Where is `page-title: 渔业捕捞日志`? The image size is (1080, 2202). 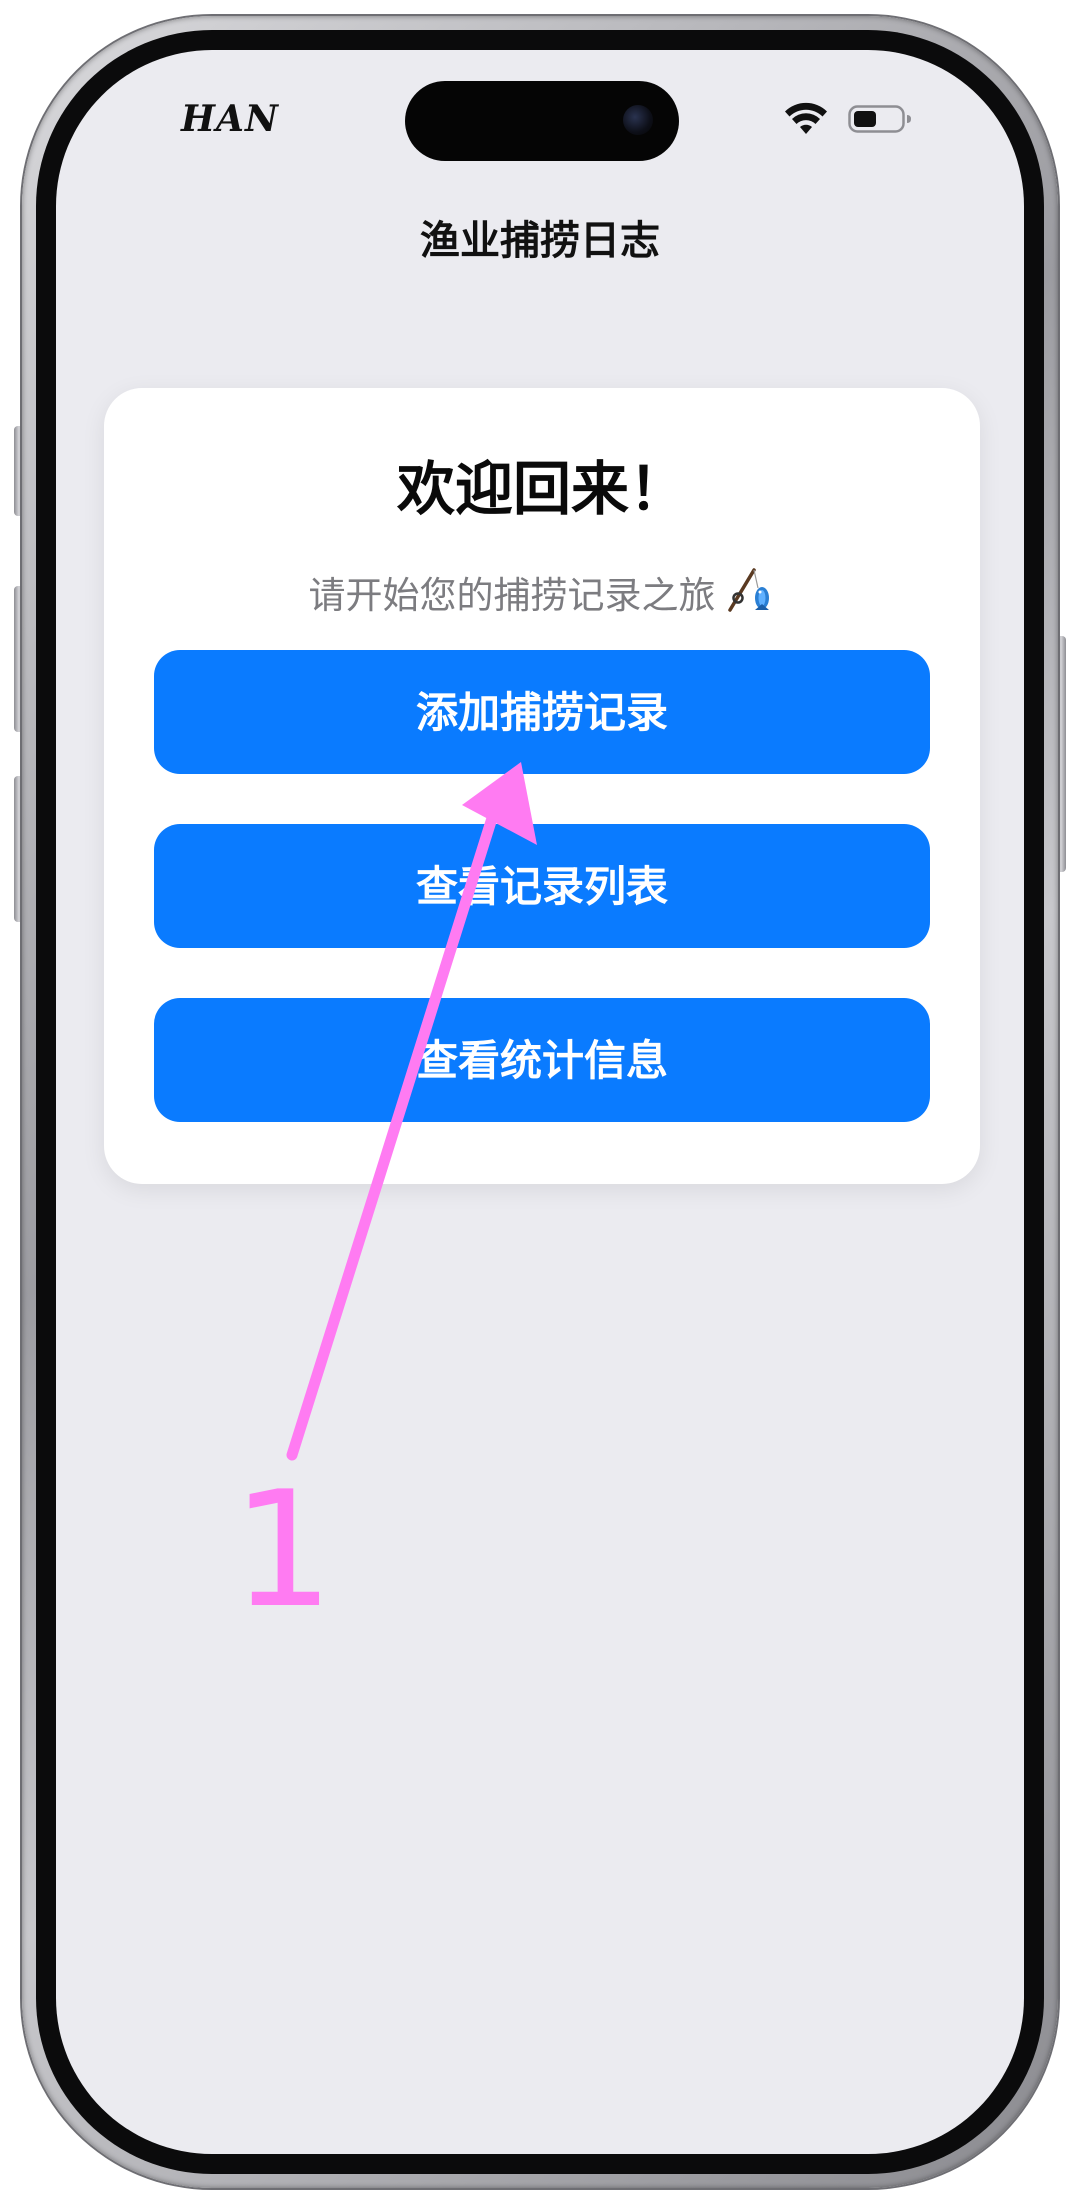
page-title: 渔业捕捞日志 is located at coordinates (540, 241).